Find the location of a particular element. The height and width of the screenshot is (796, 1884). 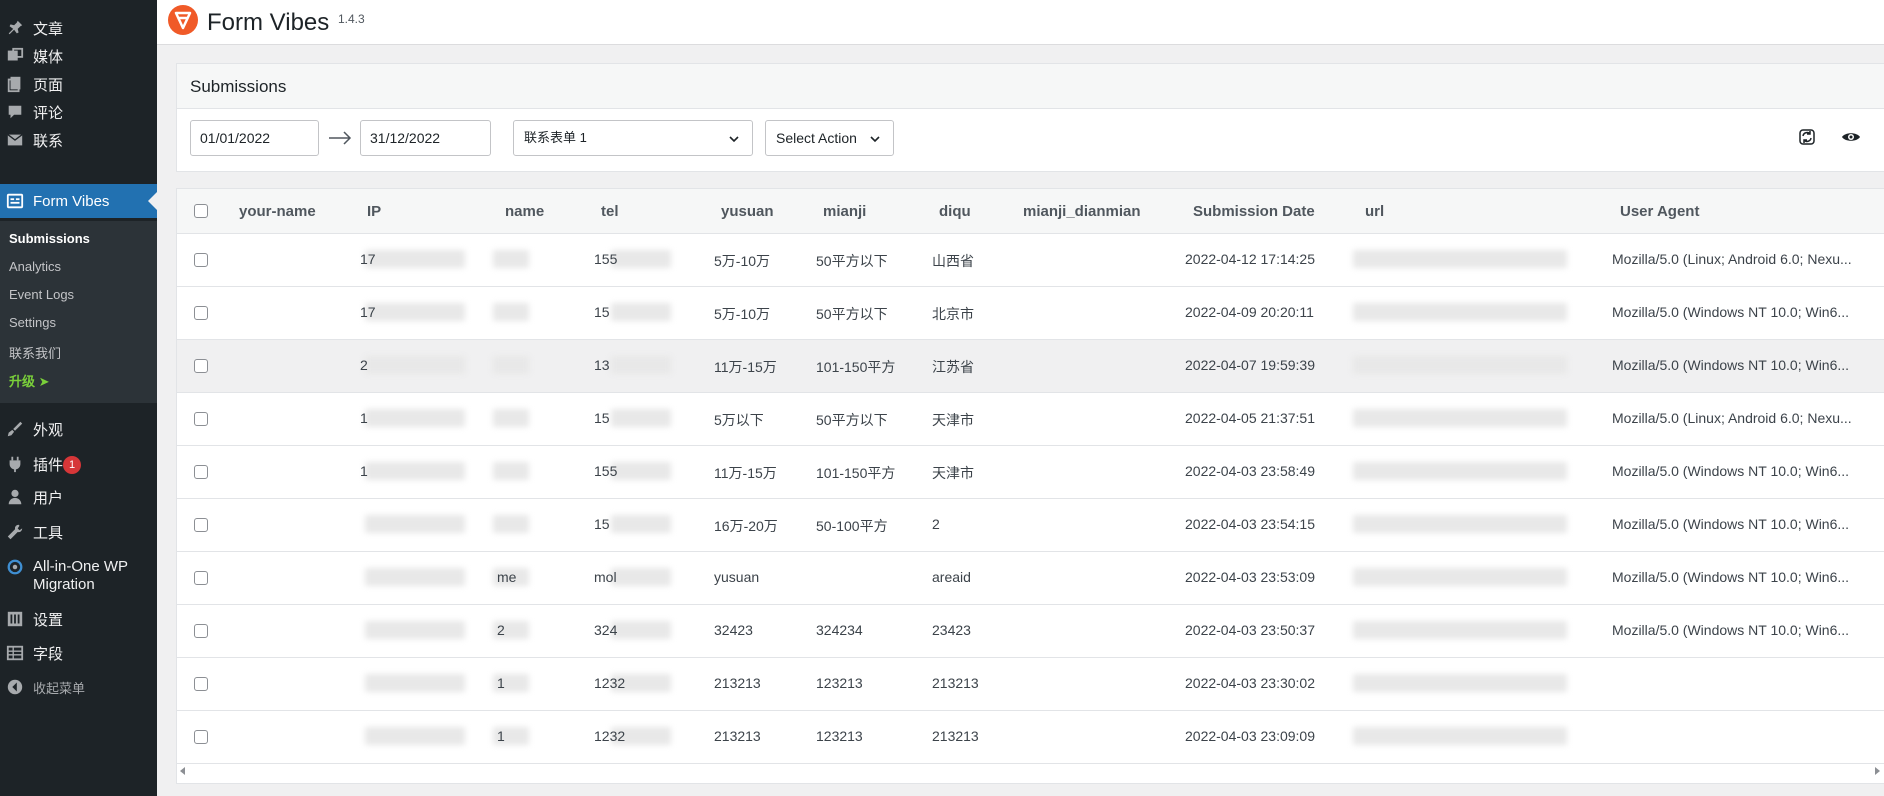

mail-icon is located at coordinates (15, 140).